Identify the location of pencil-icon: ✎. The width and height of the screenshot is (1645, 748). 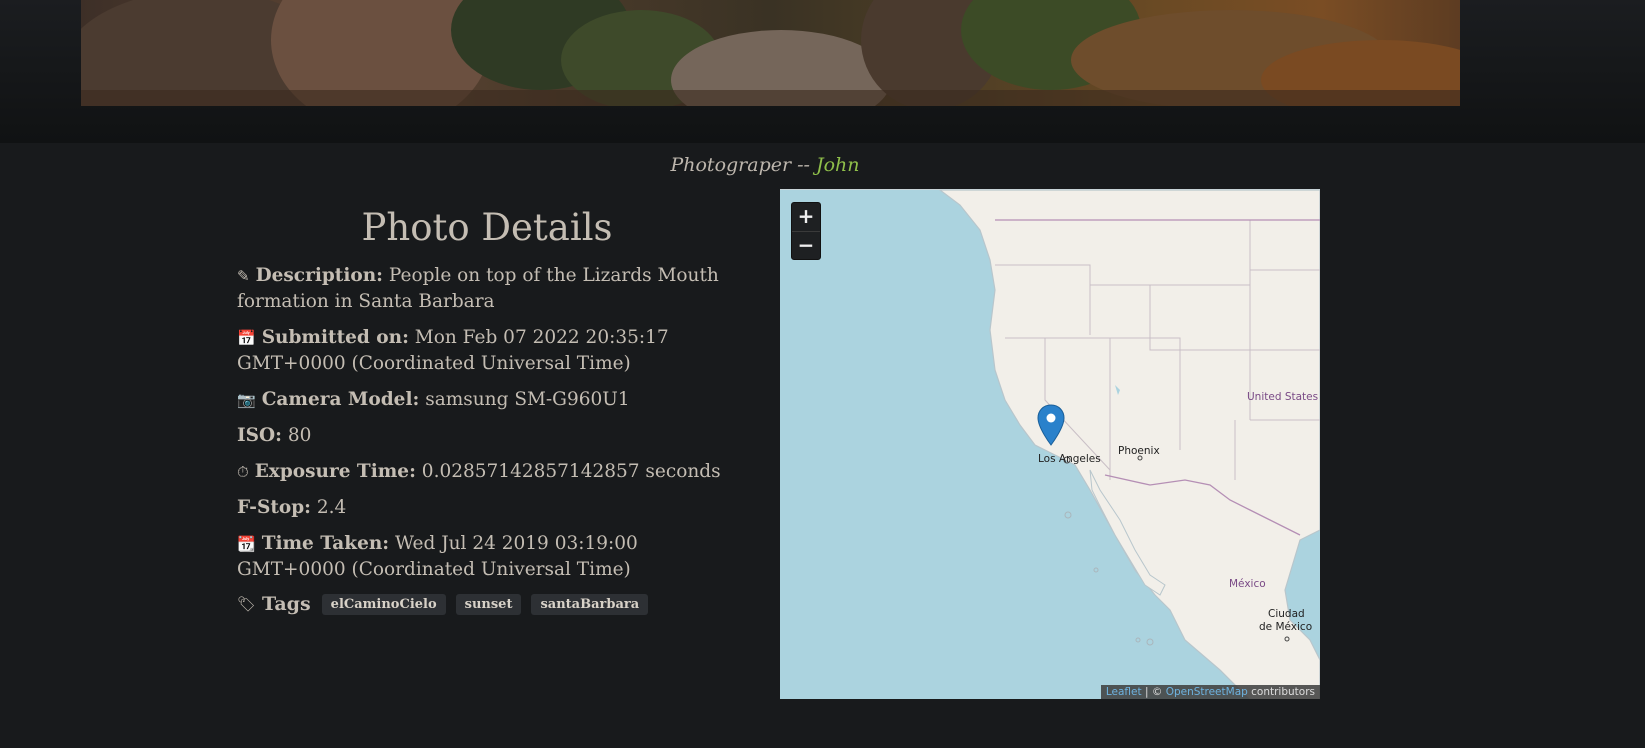
(243, 276).